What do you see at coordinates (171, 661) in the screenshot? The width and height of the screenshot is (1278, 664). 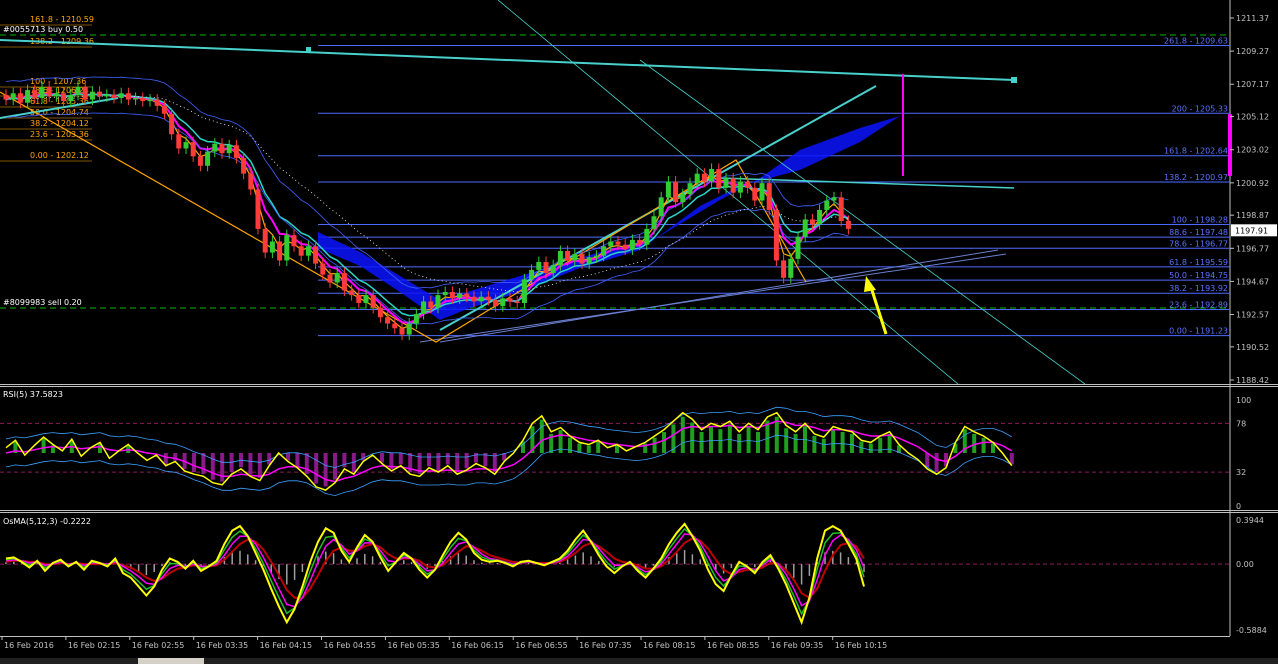 I see `chart-tab` at bounding box center [171, 661].